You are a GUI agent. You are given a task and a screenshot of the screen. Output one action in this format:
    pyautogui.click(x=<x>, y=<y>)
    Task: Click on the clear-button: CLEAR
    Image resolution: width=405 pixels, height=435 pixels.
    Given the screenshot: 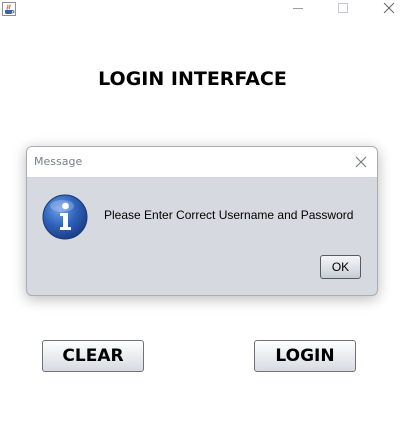 What is the action you would take?
    pyautogui.click(x=93, y=356)
    